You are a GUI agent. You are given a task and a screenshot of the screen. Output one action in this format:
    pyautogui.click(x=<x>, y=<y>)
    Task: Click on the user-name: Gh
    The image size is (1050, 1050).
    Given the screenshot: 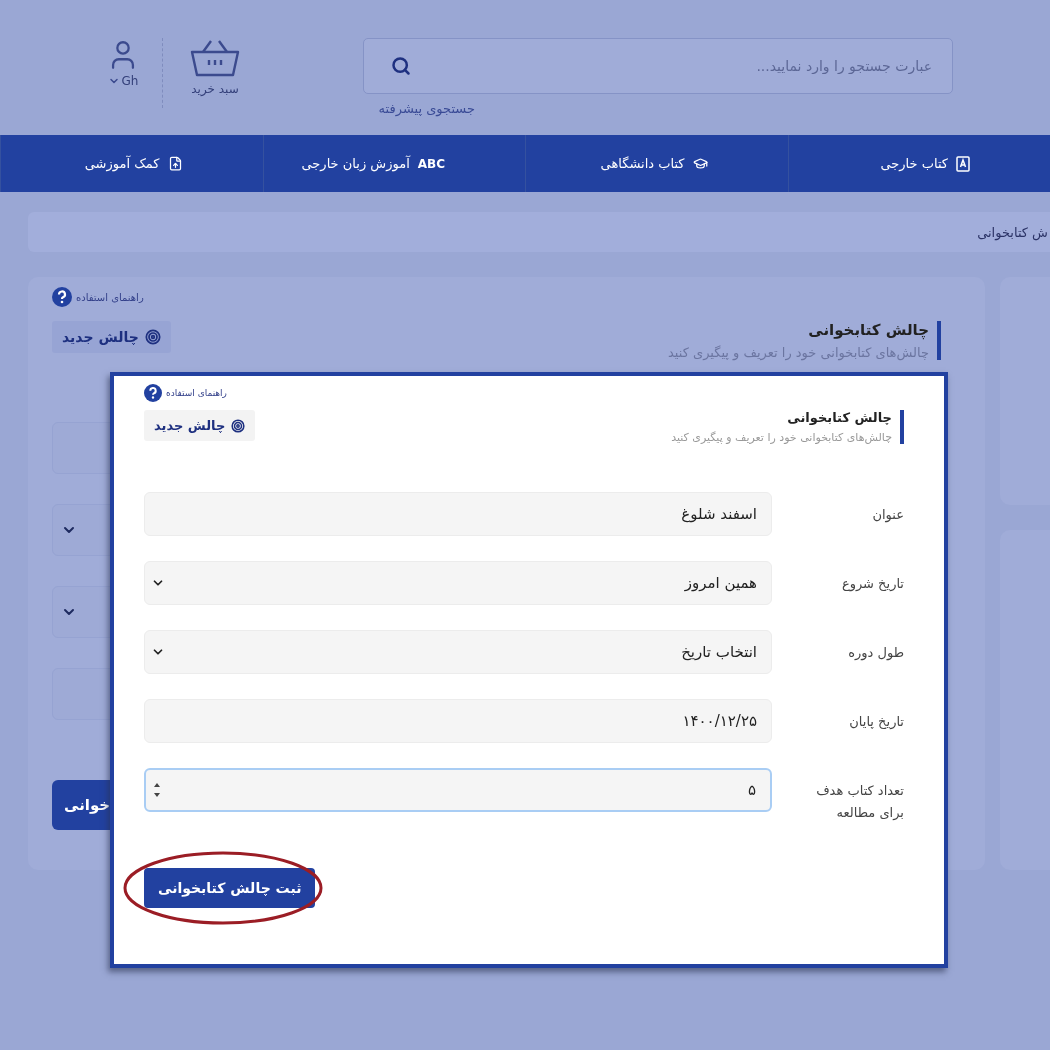 What is the action you would take?
    pyautogui.click(x=130, y=81)
    